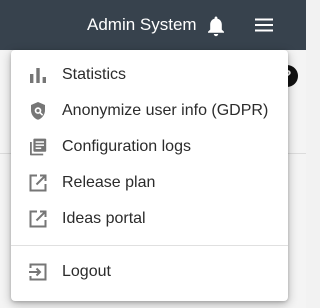  I want to click on menu-item-label: Configuration logs, so click(126, 146).